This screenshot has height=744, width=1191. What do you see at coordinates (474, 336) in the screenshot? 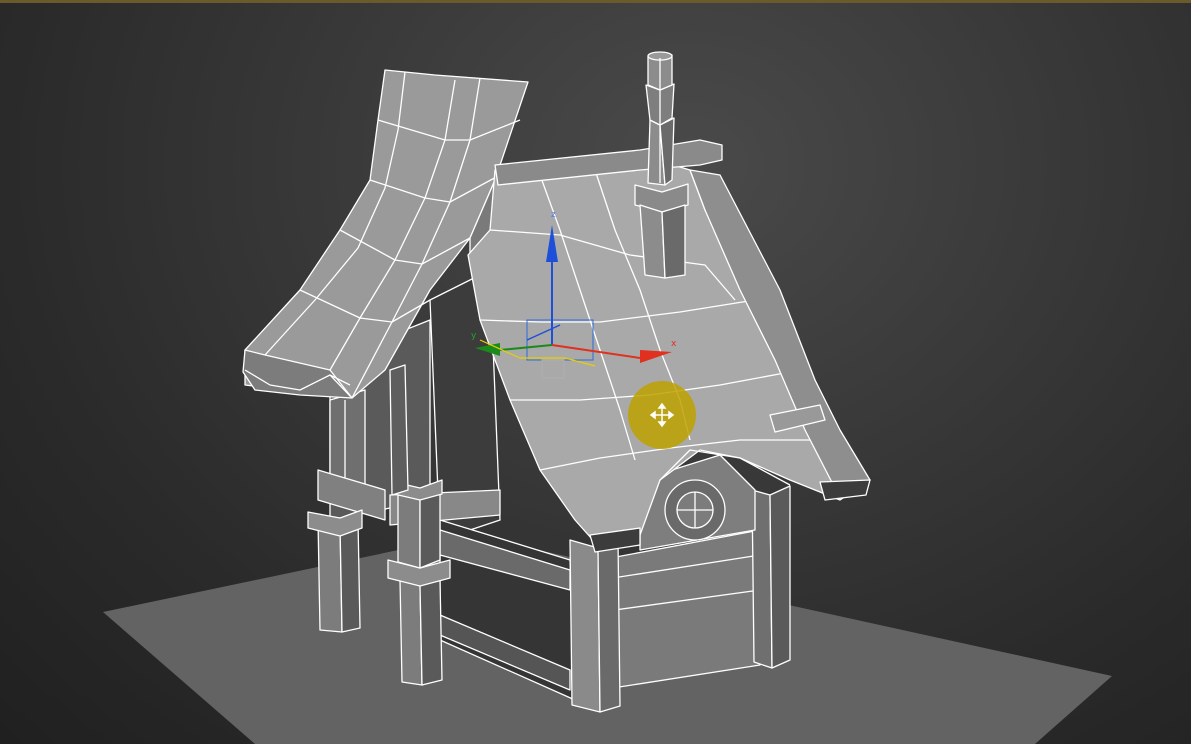
I see `y-axis-label: y` at bounding box center [474, 336].